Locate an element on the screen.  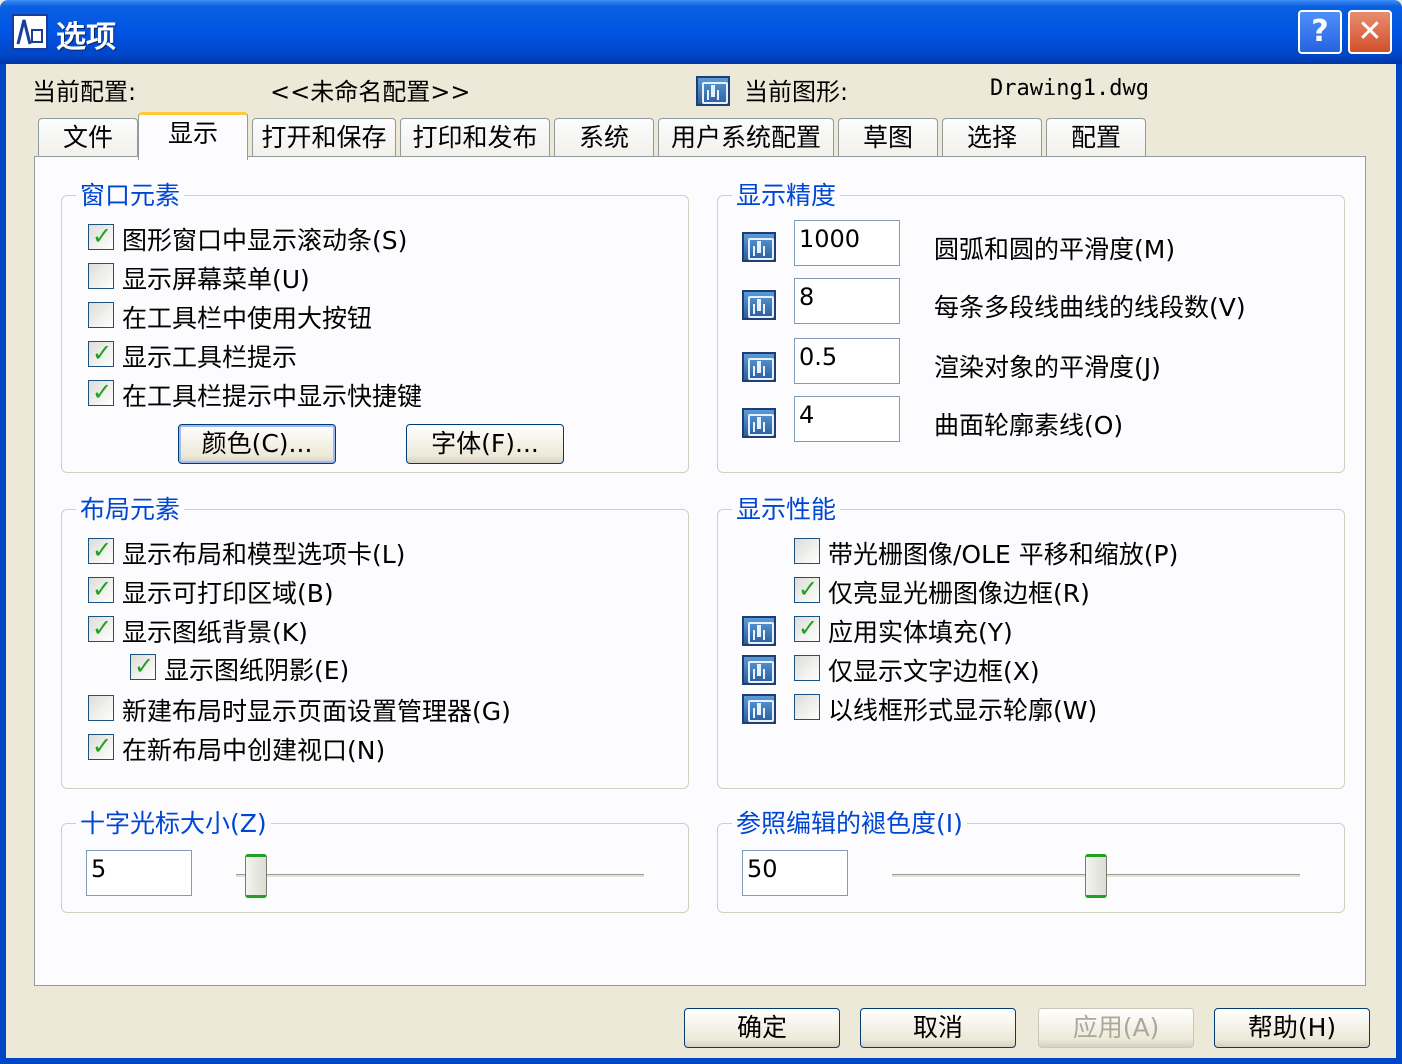
drawing-label: 当前图形: is located at coordinates (796, 92).